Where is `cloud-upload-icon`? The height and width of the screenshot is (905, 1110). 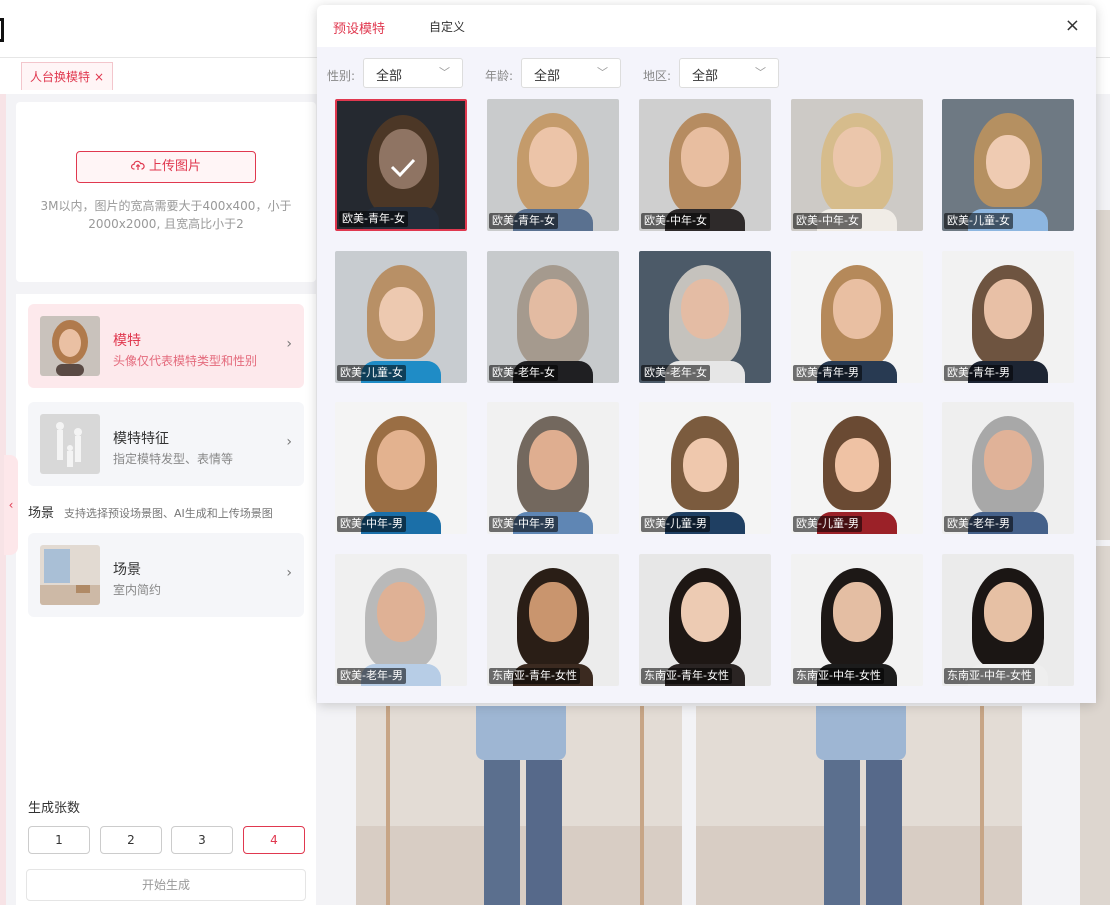 cloud-upload-icon is located at coordinates (137, 165).